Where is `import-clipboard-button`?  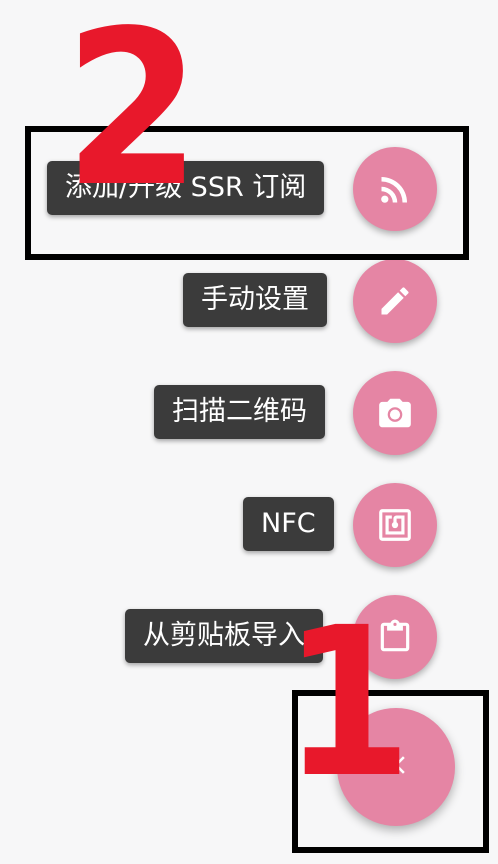
import-clipboard-button is located at coordinates (395, 637).